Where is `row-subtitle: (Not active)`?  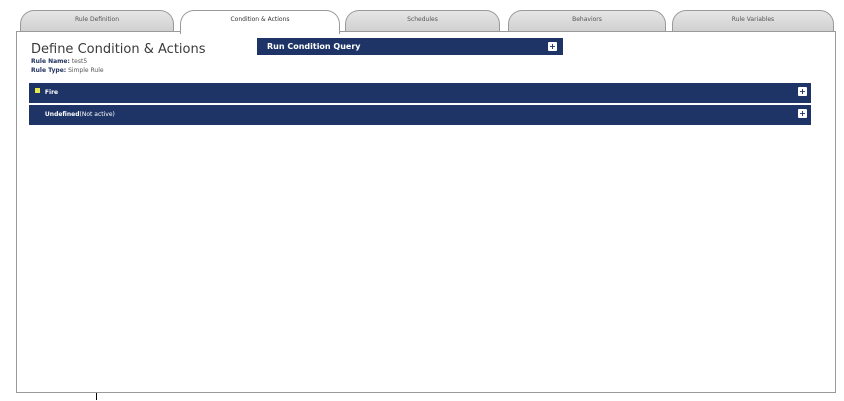 row-subtitle: (Not active) is located at coordinates (97, 114).